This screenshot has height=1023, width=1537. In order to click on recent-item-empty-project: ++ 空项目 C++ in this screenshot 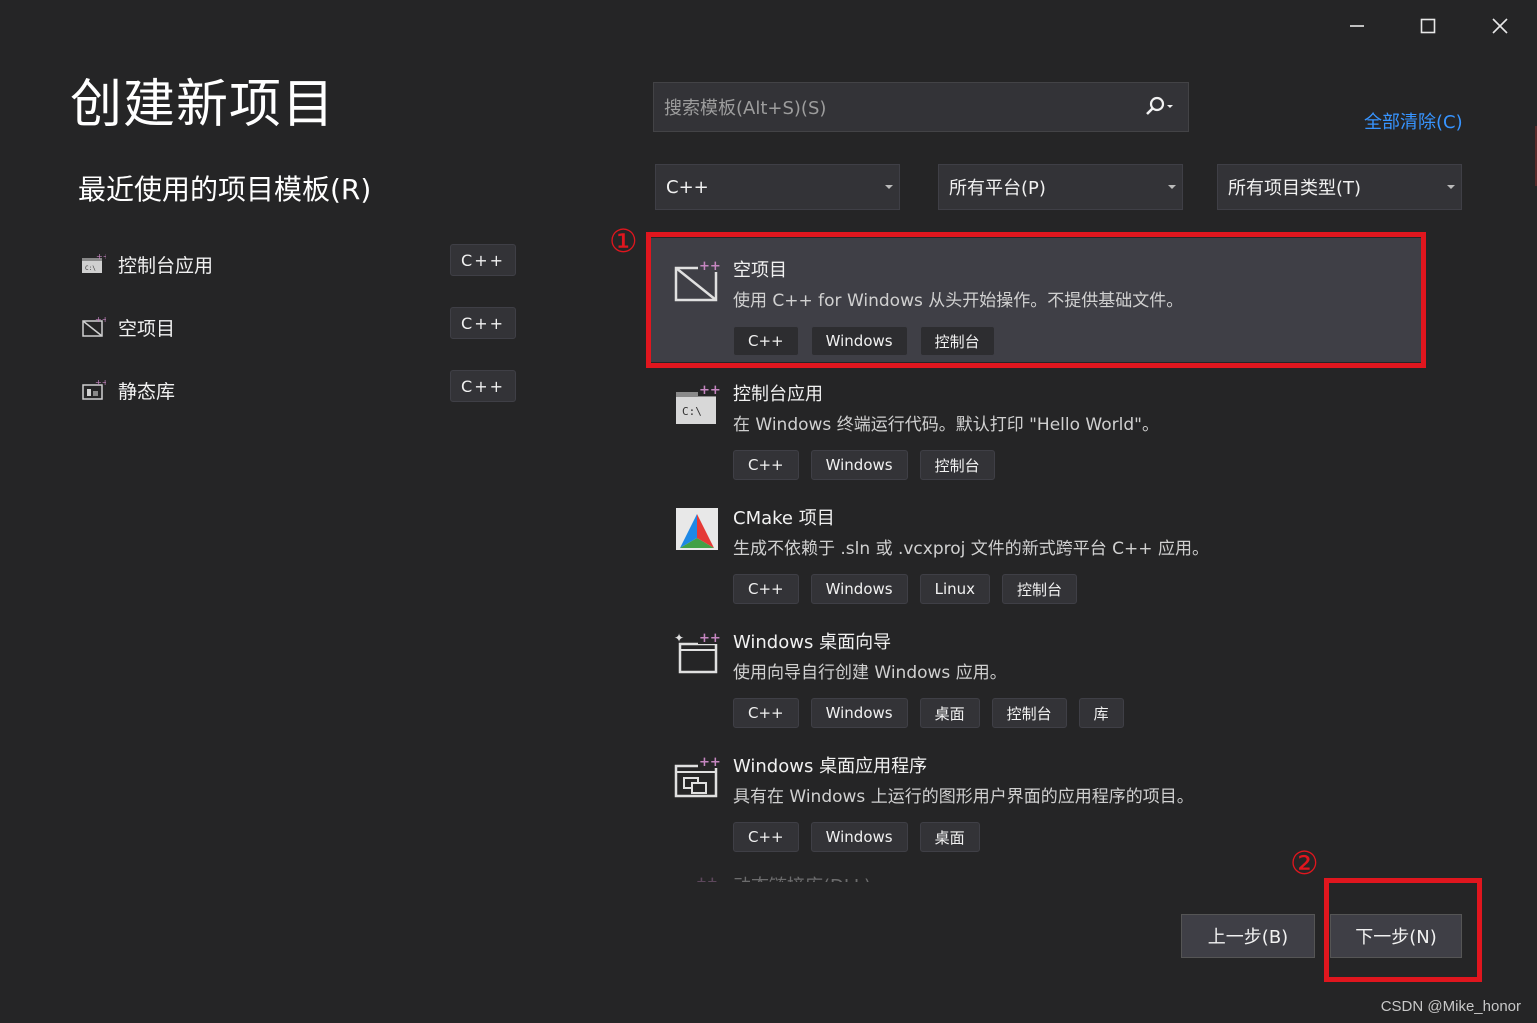, I will do `click(300, 327)`.